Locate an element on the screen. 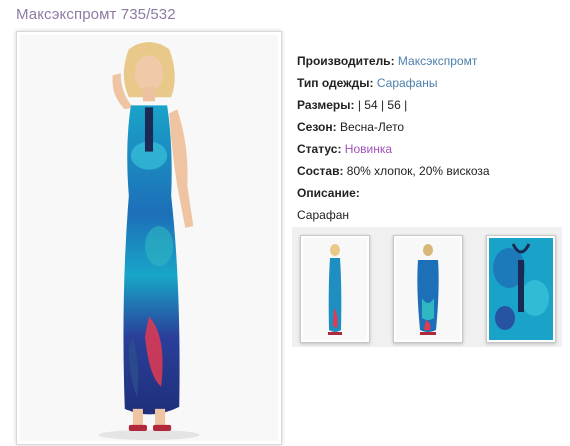 The width and height of the screenshot is (570, 446). sizes-row: Размеры: | 54 | 56 | is located at coordinates (432, 108).